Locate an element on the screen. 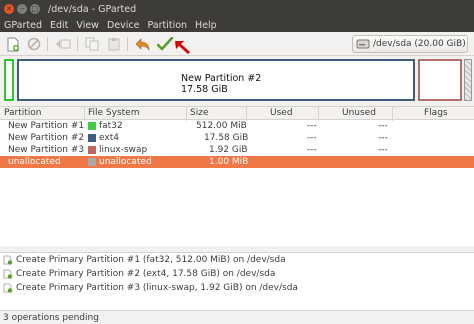 The height and width of the screenshot is (324, 474). hard-disk-icon is located at coordinates (363, 44).